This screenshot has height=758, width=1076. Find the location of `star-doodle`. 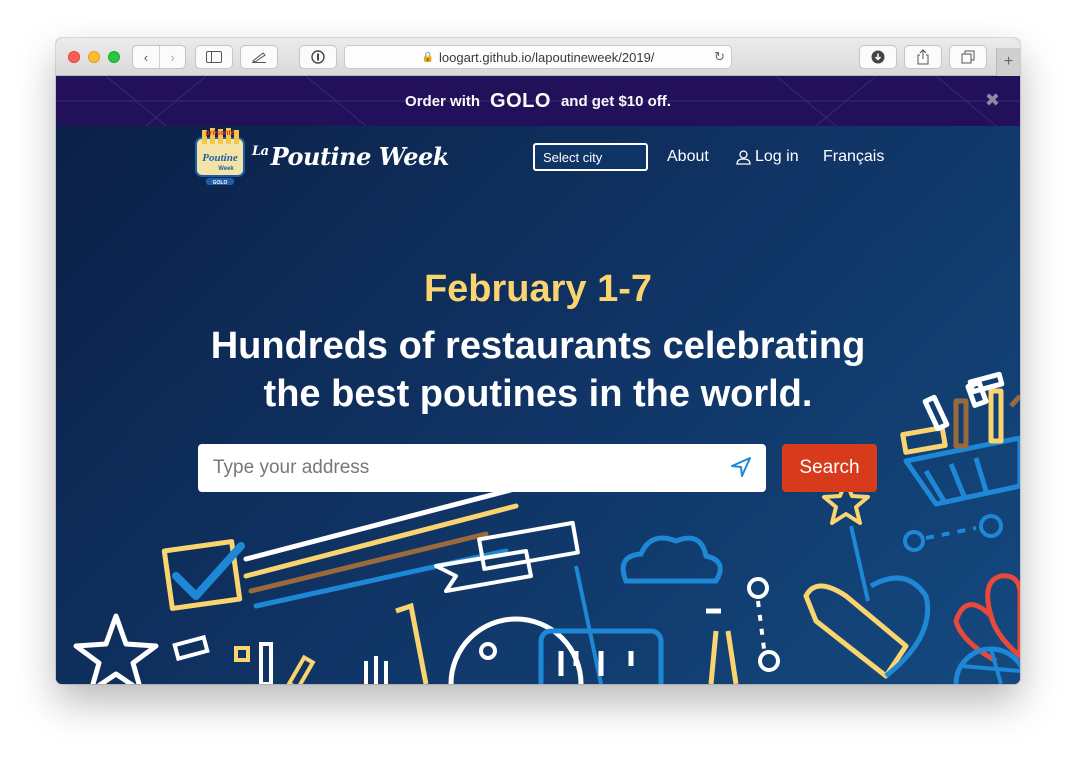

star-doodle is located at coordinates (116, 648).